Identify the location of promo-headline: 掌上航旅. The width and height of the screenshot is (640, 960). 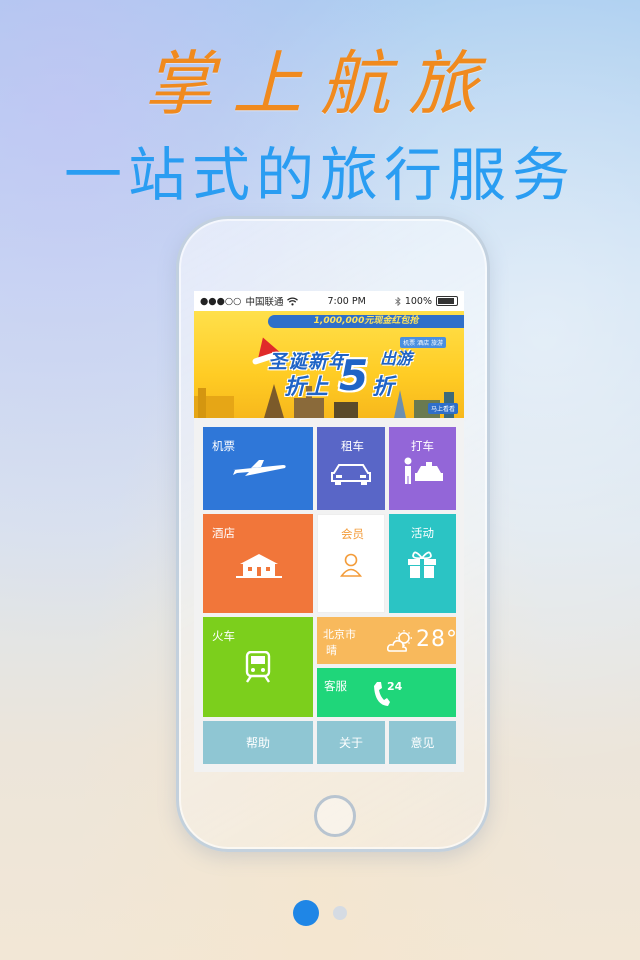
(320, 84).